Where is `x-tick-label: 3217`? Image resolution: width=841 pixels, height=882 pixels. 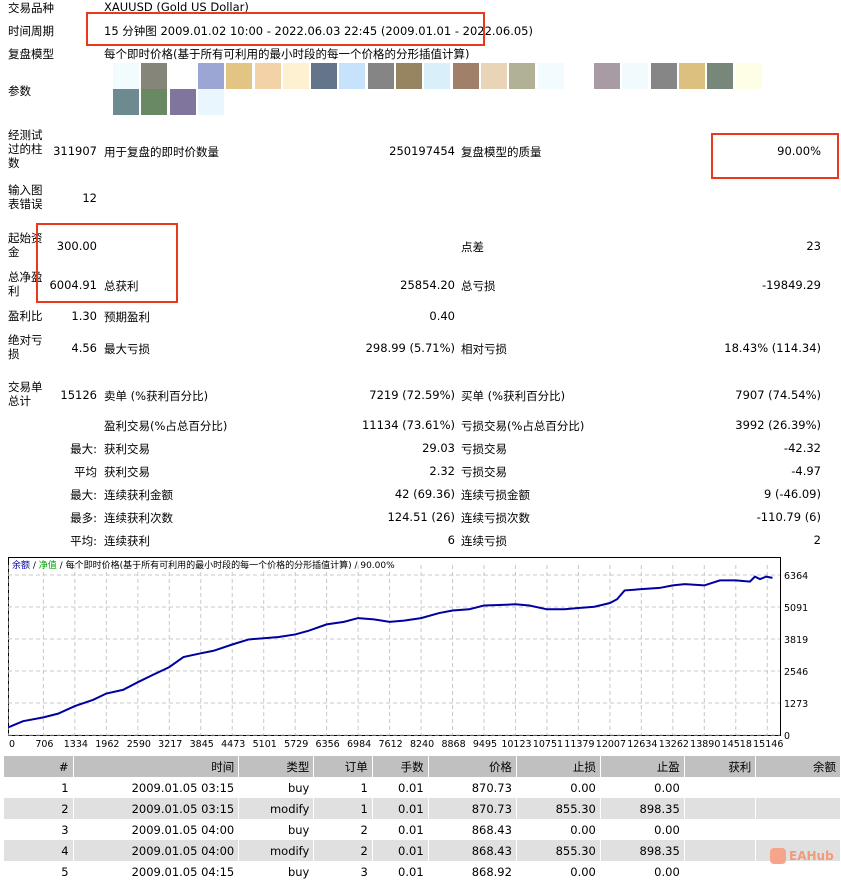 x-tick-label: 3217 is located at coordinates (170, 744).